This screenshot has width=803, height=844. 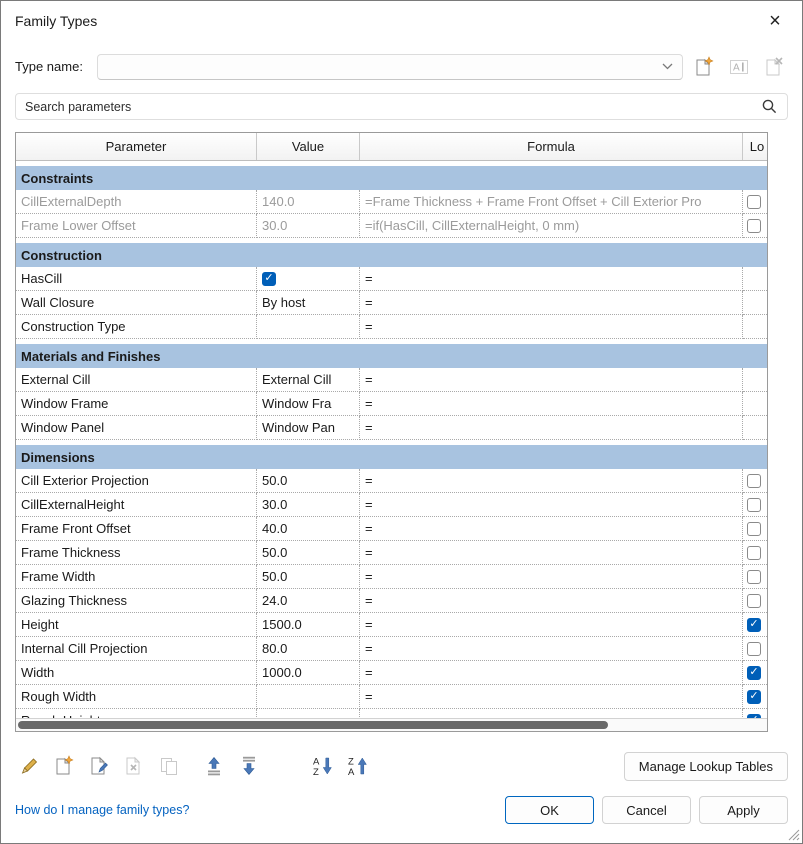 What do you see at coordinates (308, 601) in the screenshot?
I see `parameter-value: 24.0` at bounding box center [308, 601].